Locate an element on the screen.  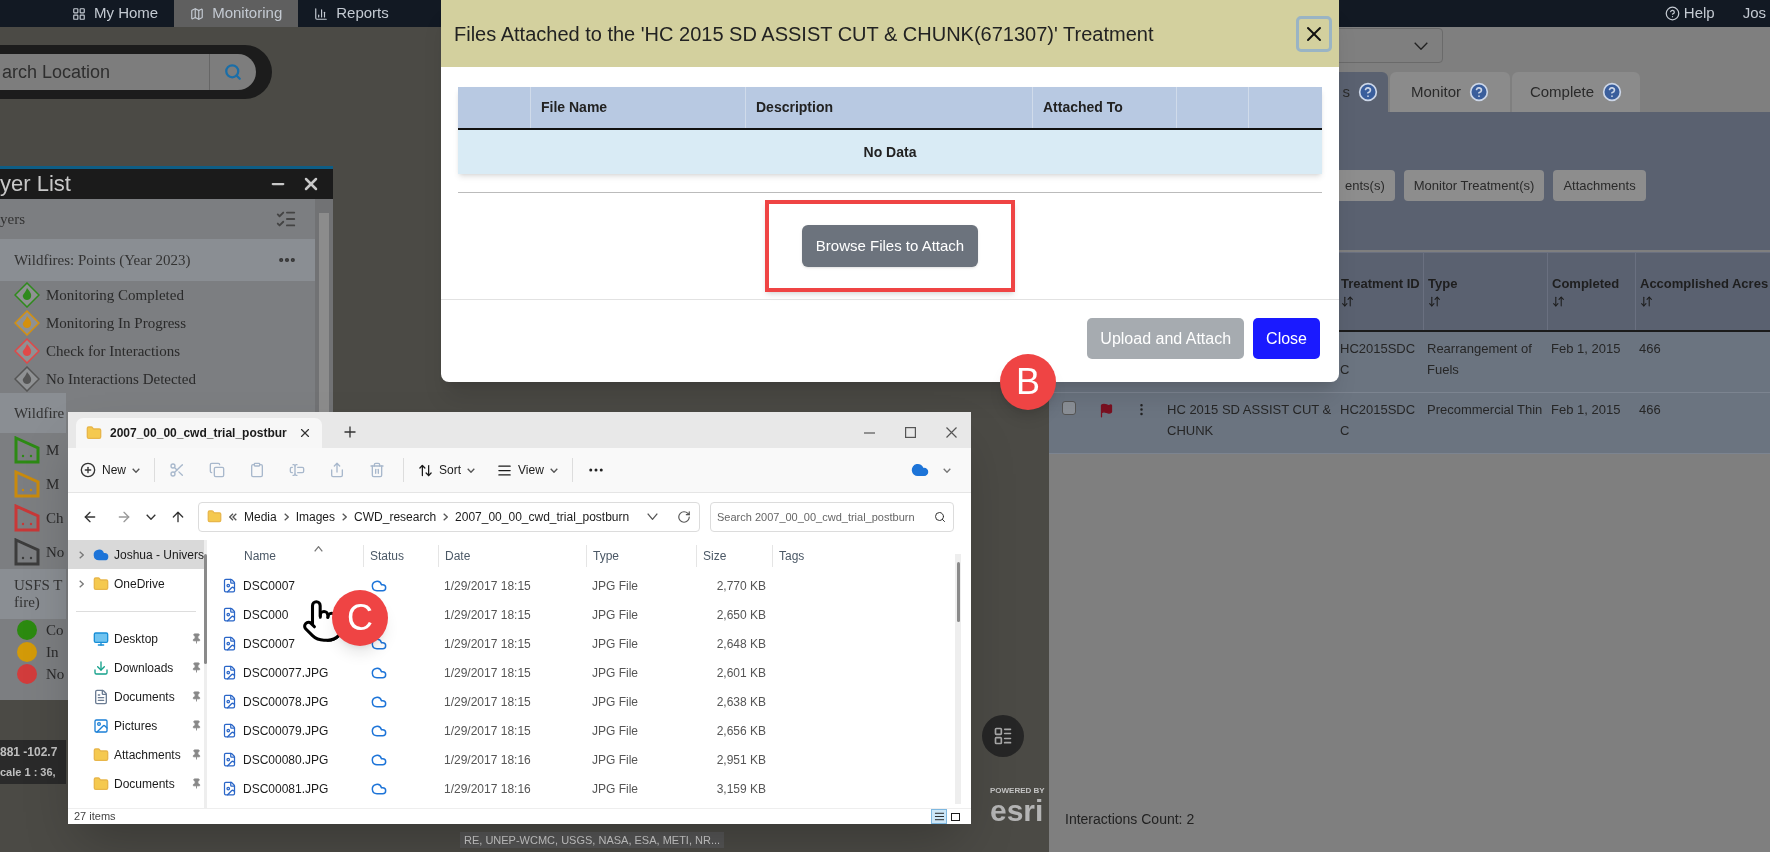
column-header: Tags is located at coordinates (792, 555).